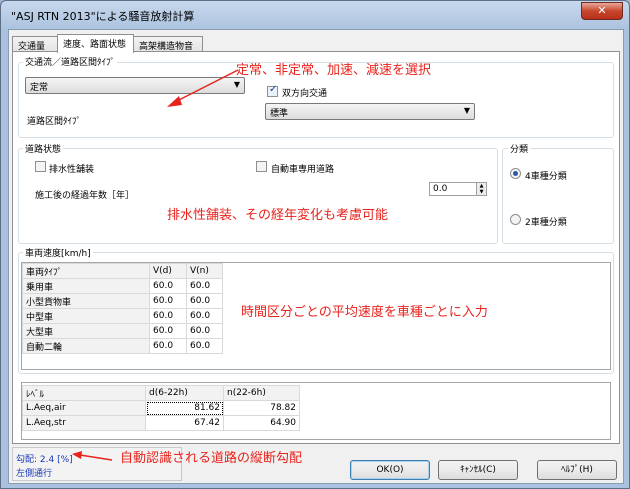  I want to click on close-button: ✕, so click(602, 11).